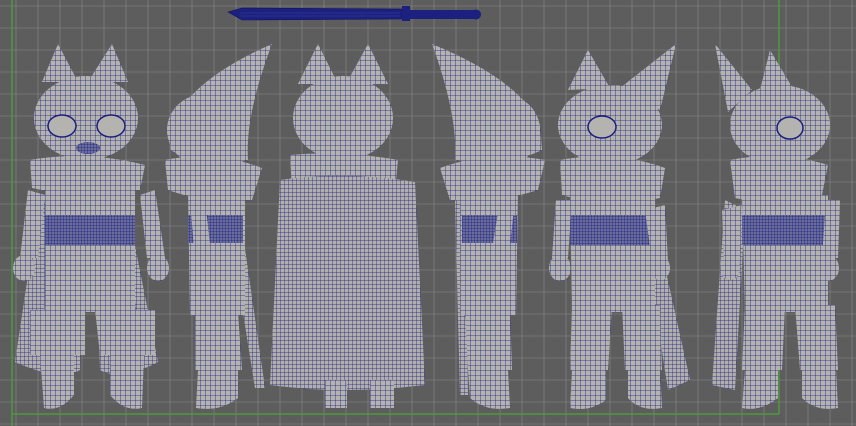 This screenshot has width=856, height=426. Describe the element at coordinates (619, 226) in the screenshot. I see `character-three-quarter-front-view` at that location.